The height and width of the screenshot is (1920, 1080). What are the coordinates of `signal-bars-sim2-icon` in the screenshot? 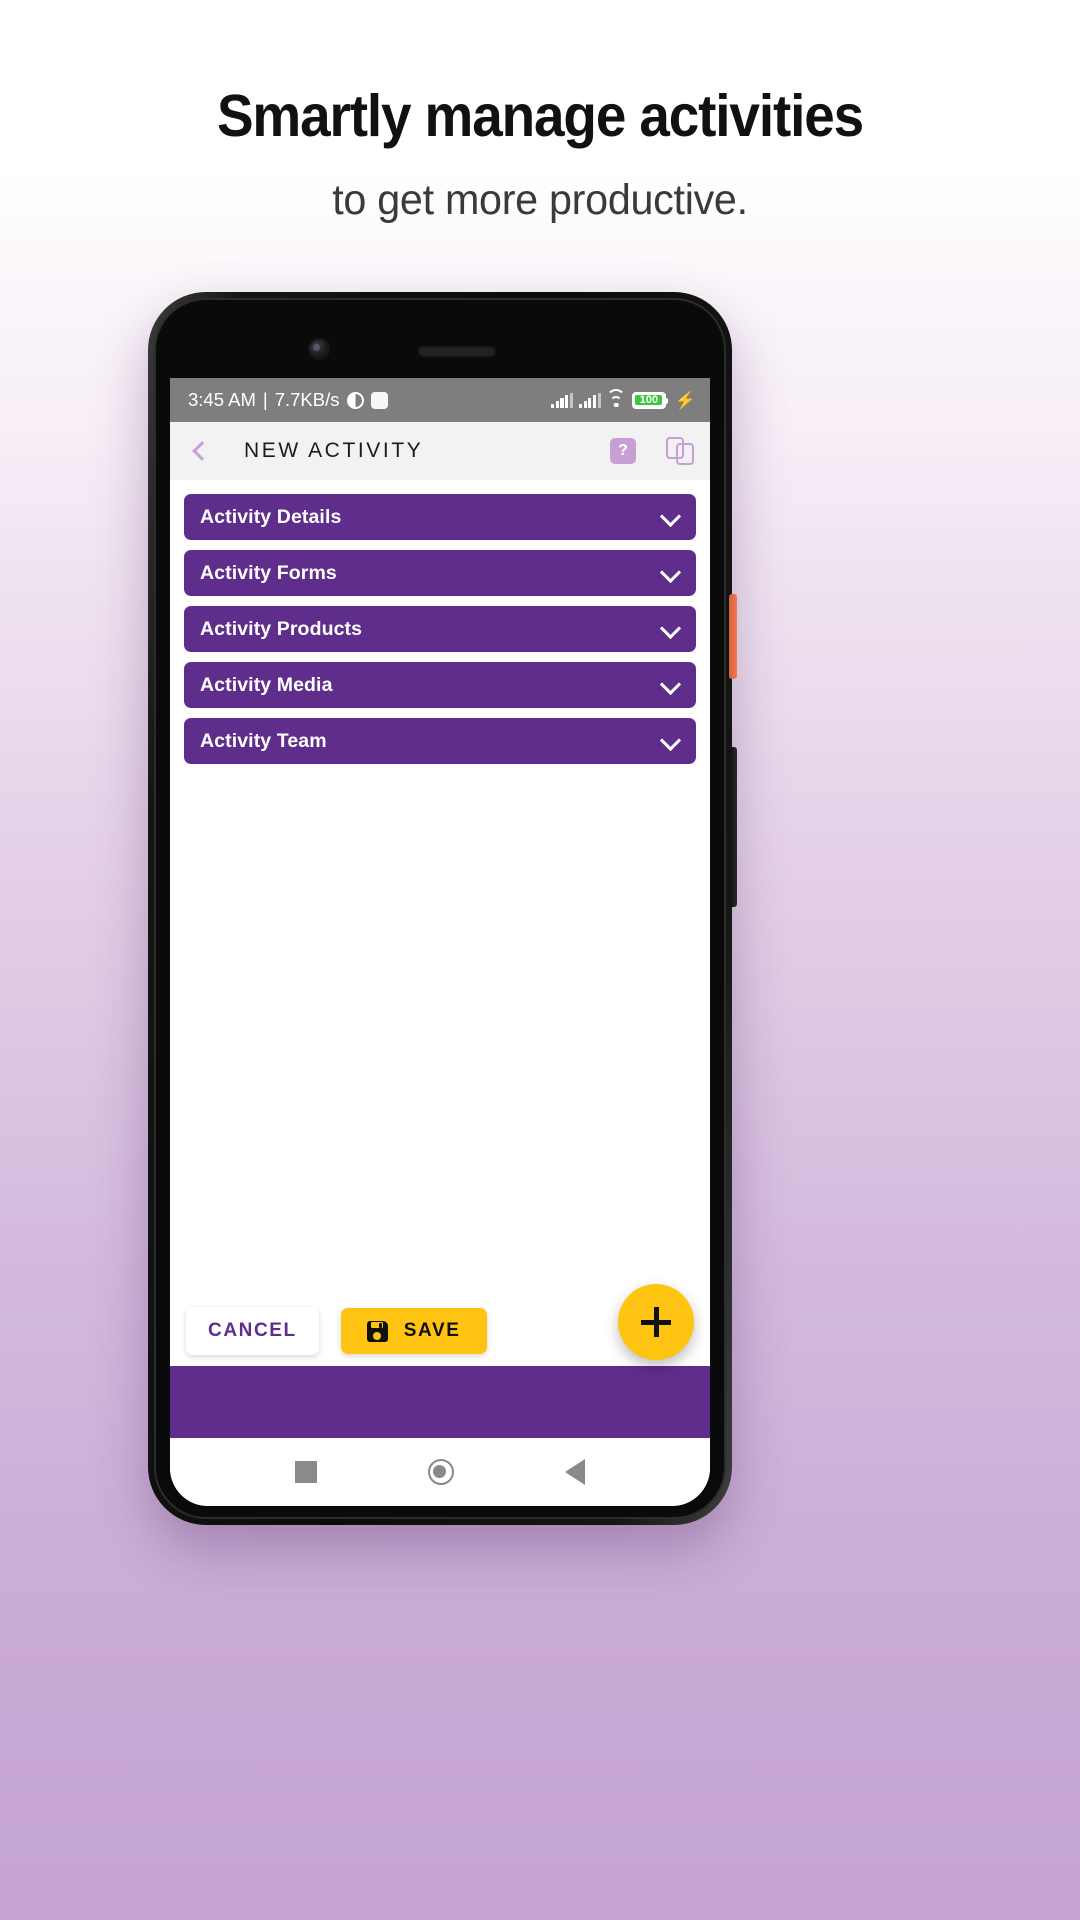 It's located at (589, 400).